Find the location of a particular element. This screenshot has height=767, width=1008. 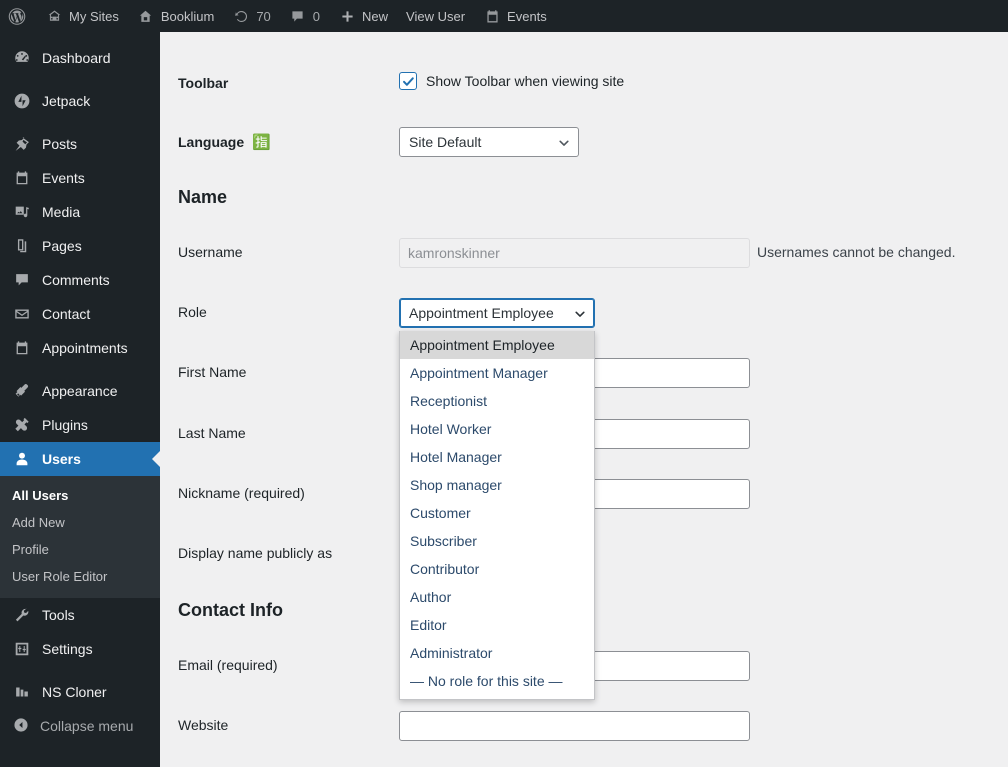

role-option: Author is located at coordinates (497, 597).